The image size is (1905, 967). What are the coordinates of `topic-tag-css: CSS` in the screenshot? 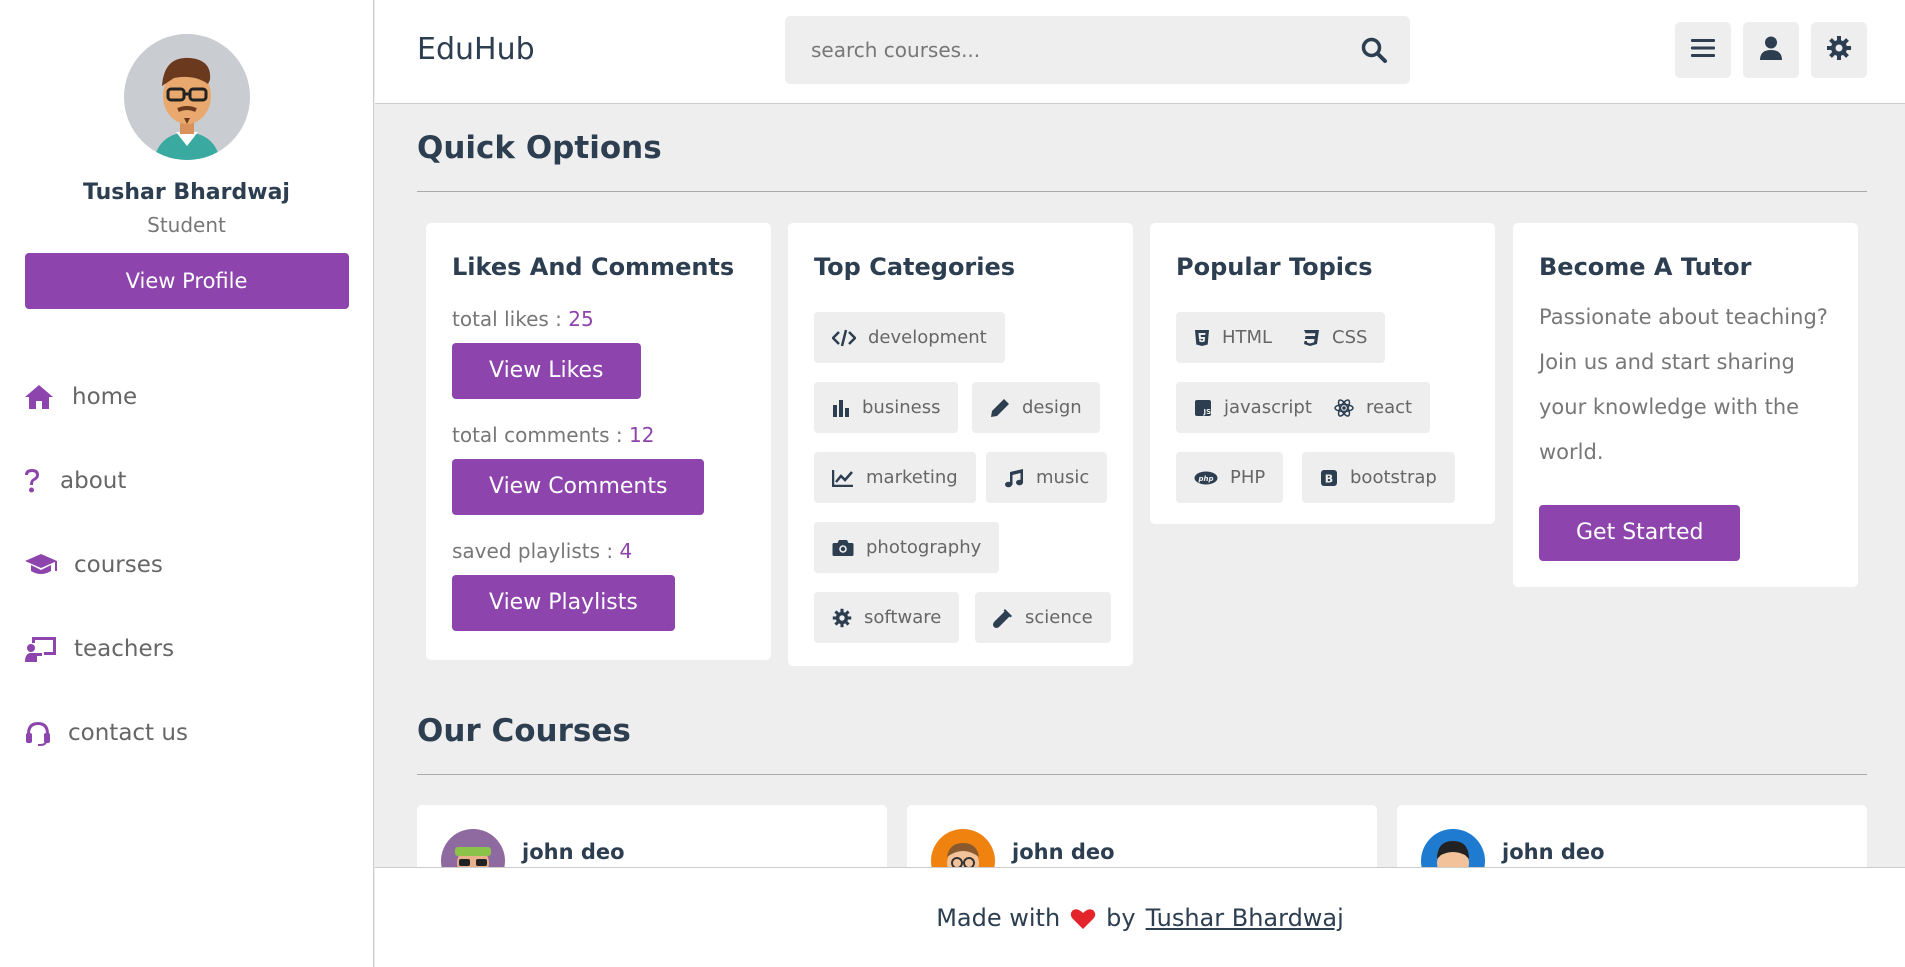 It's located at (1335, 337).